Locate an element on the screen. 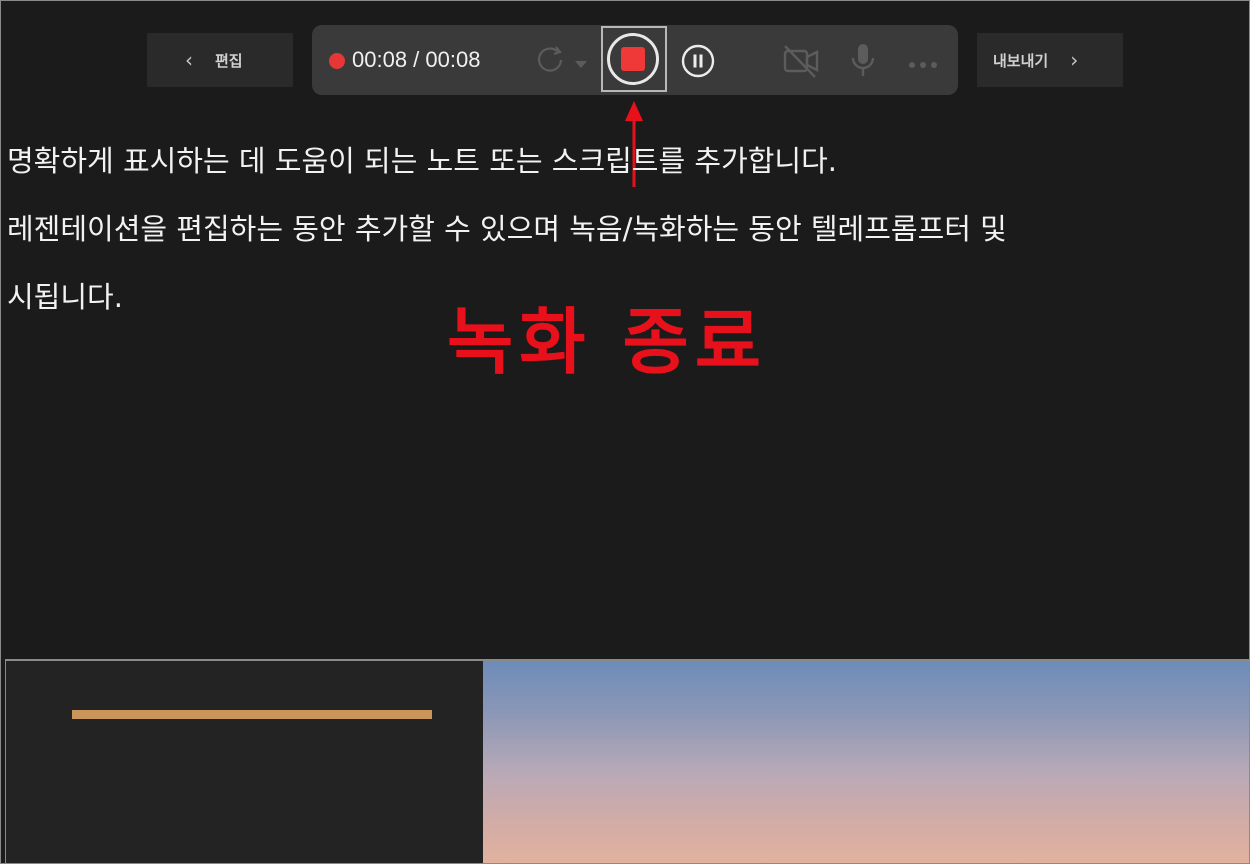 This screenshot has height=864, width=1250. chevron-right-icon: › is located at coordinates (1074, 60).